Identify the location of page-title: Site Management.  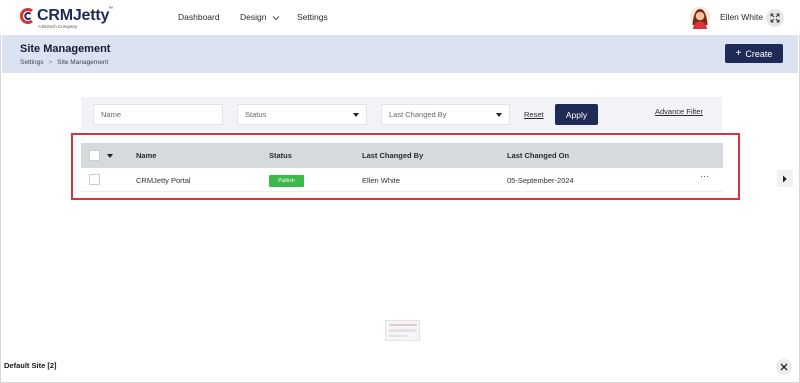
(65, 49).